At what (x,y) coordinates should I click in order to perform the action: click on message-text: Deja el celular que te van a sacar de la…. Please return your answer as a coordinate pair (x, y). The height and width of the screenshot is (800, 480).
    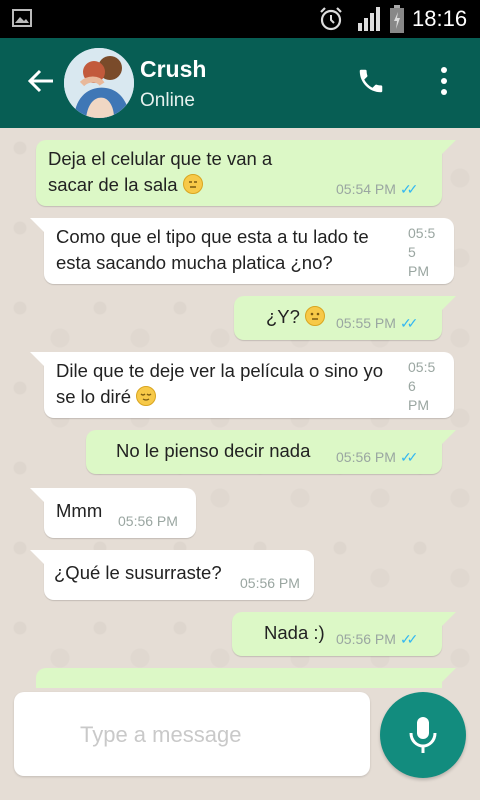
    Looking at the image, I should click on (160, 172).